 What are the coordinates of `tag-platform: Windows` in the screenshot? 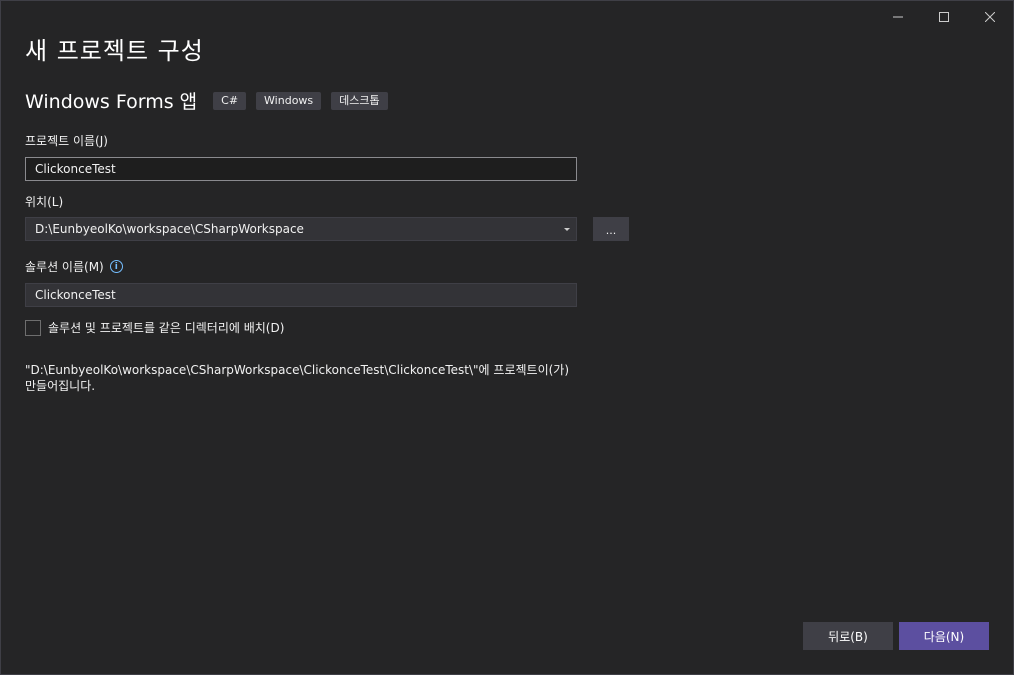 It's located at (289, 100).